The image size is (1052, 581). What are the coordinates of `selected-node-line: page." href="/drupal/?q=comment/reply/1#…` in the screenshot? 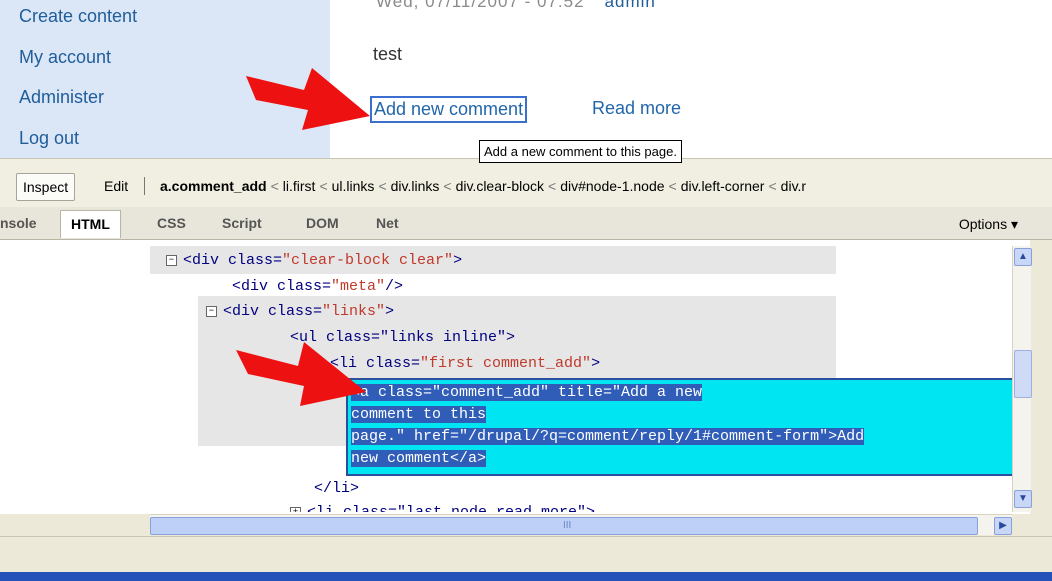 It's located at (608, 436).